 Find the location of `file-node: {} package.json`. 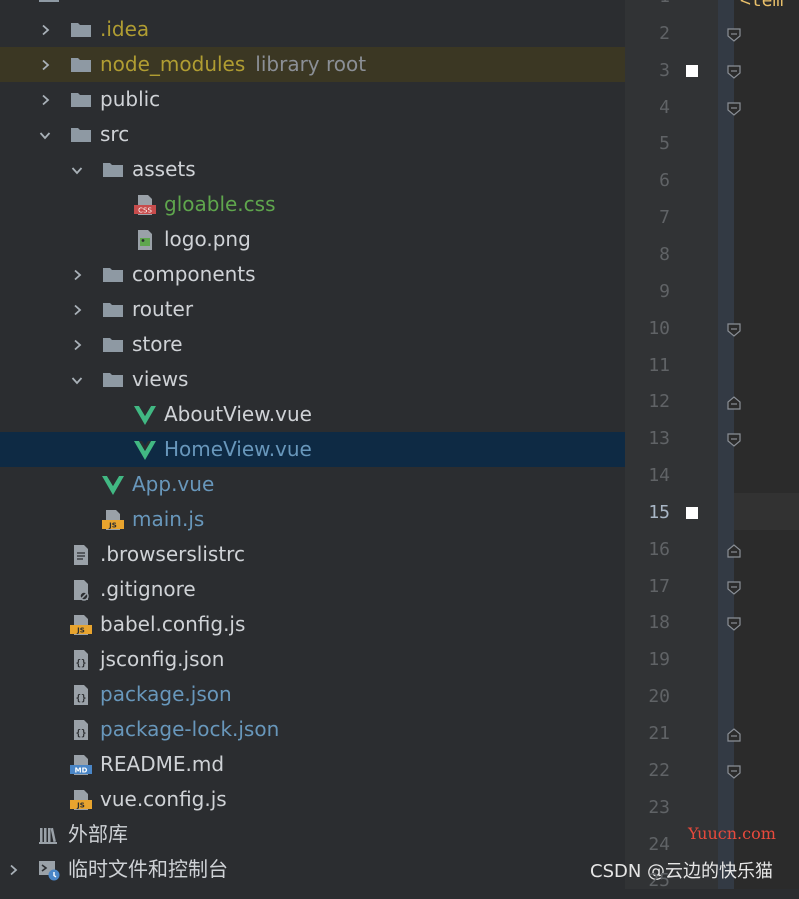

file-node: {} package.json is located at coordinates (312, 694).